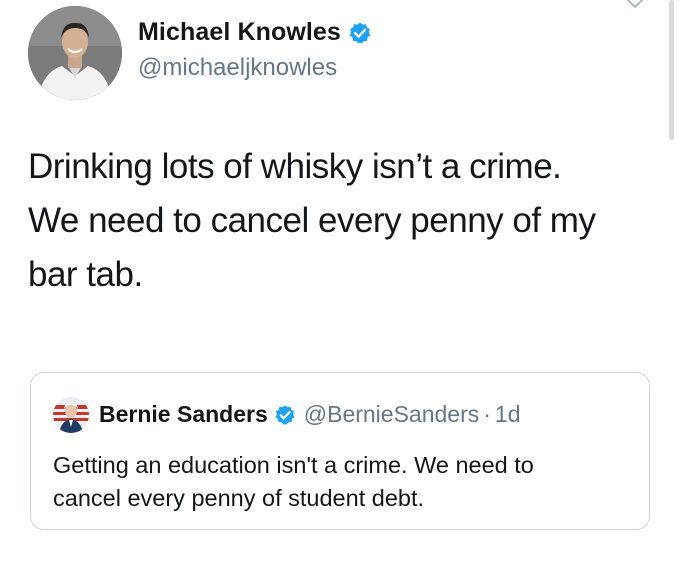 The height and width of the screenshot is (569, 680). I want to click on quoted-author-name: Bernie Sanders, so click(183, 414).